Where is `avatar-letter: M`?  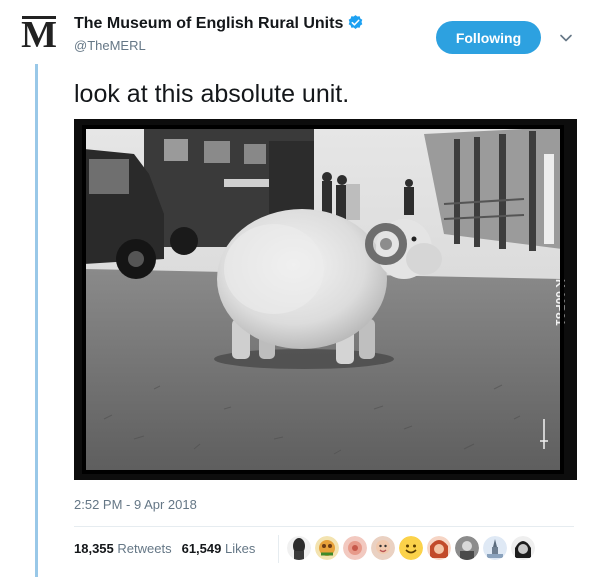
avatar-letter: M is located at coordinates (39, 33).